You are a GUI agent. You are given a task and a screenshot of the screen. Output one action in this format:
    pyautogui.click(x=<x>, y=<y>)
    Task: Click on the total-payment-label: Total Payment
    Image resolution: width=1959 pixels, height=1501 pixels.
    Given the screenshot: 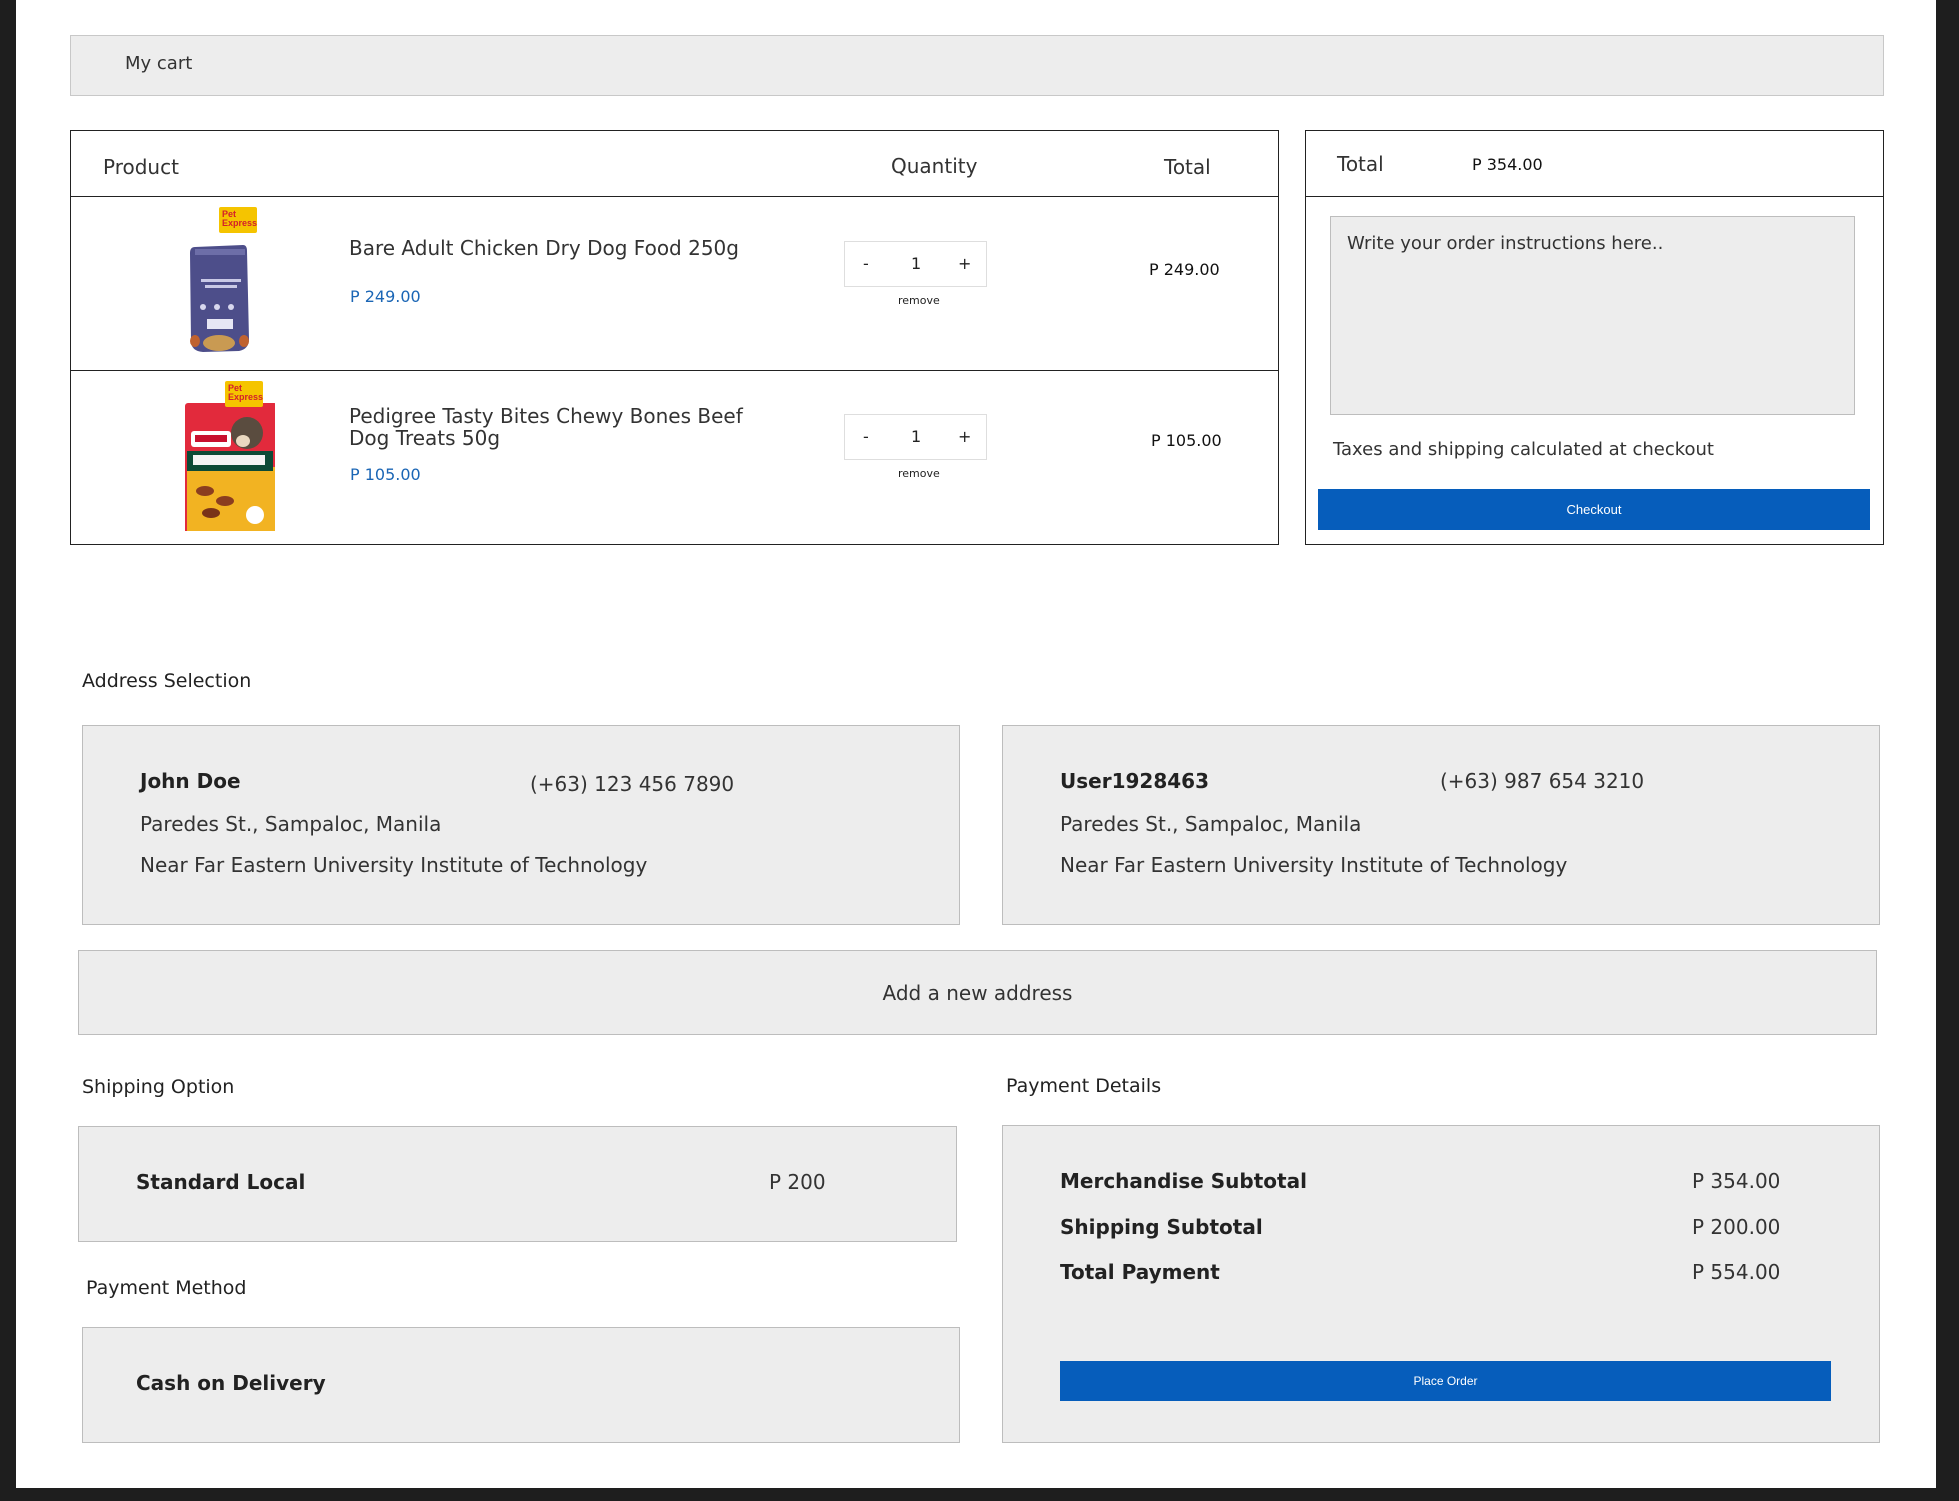 What is the action you would take?
    pyautogui.click(x=1140, y=1272)
    